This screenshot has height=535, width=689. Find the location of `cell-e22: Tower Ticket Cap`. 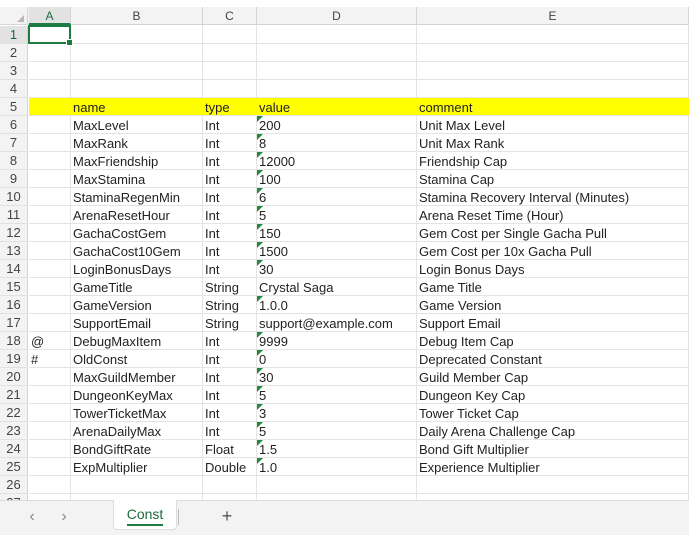

cell-e22: Tower Ticket Cap is located at coordinates (553, 413).